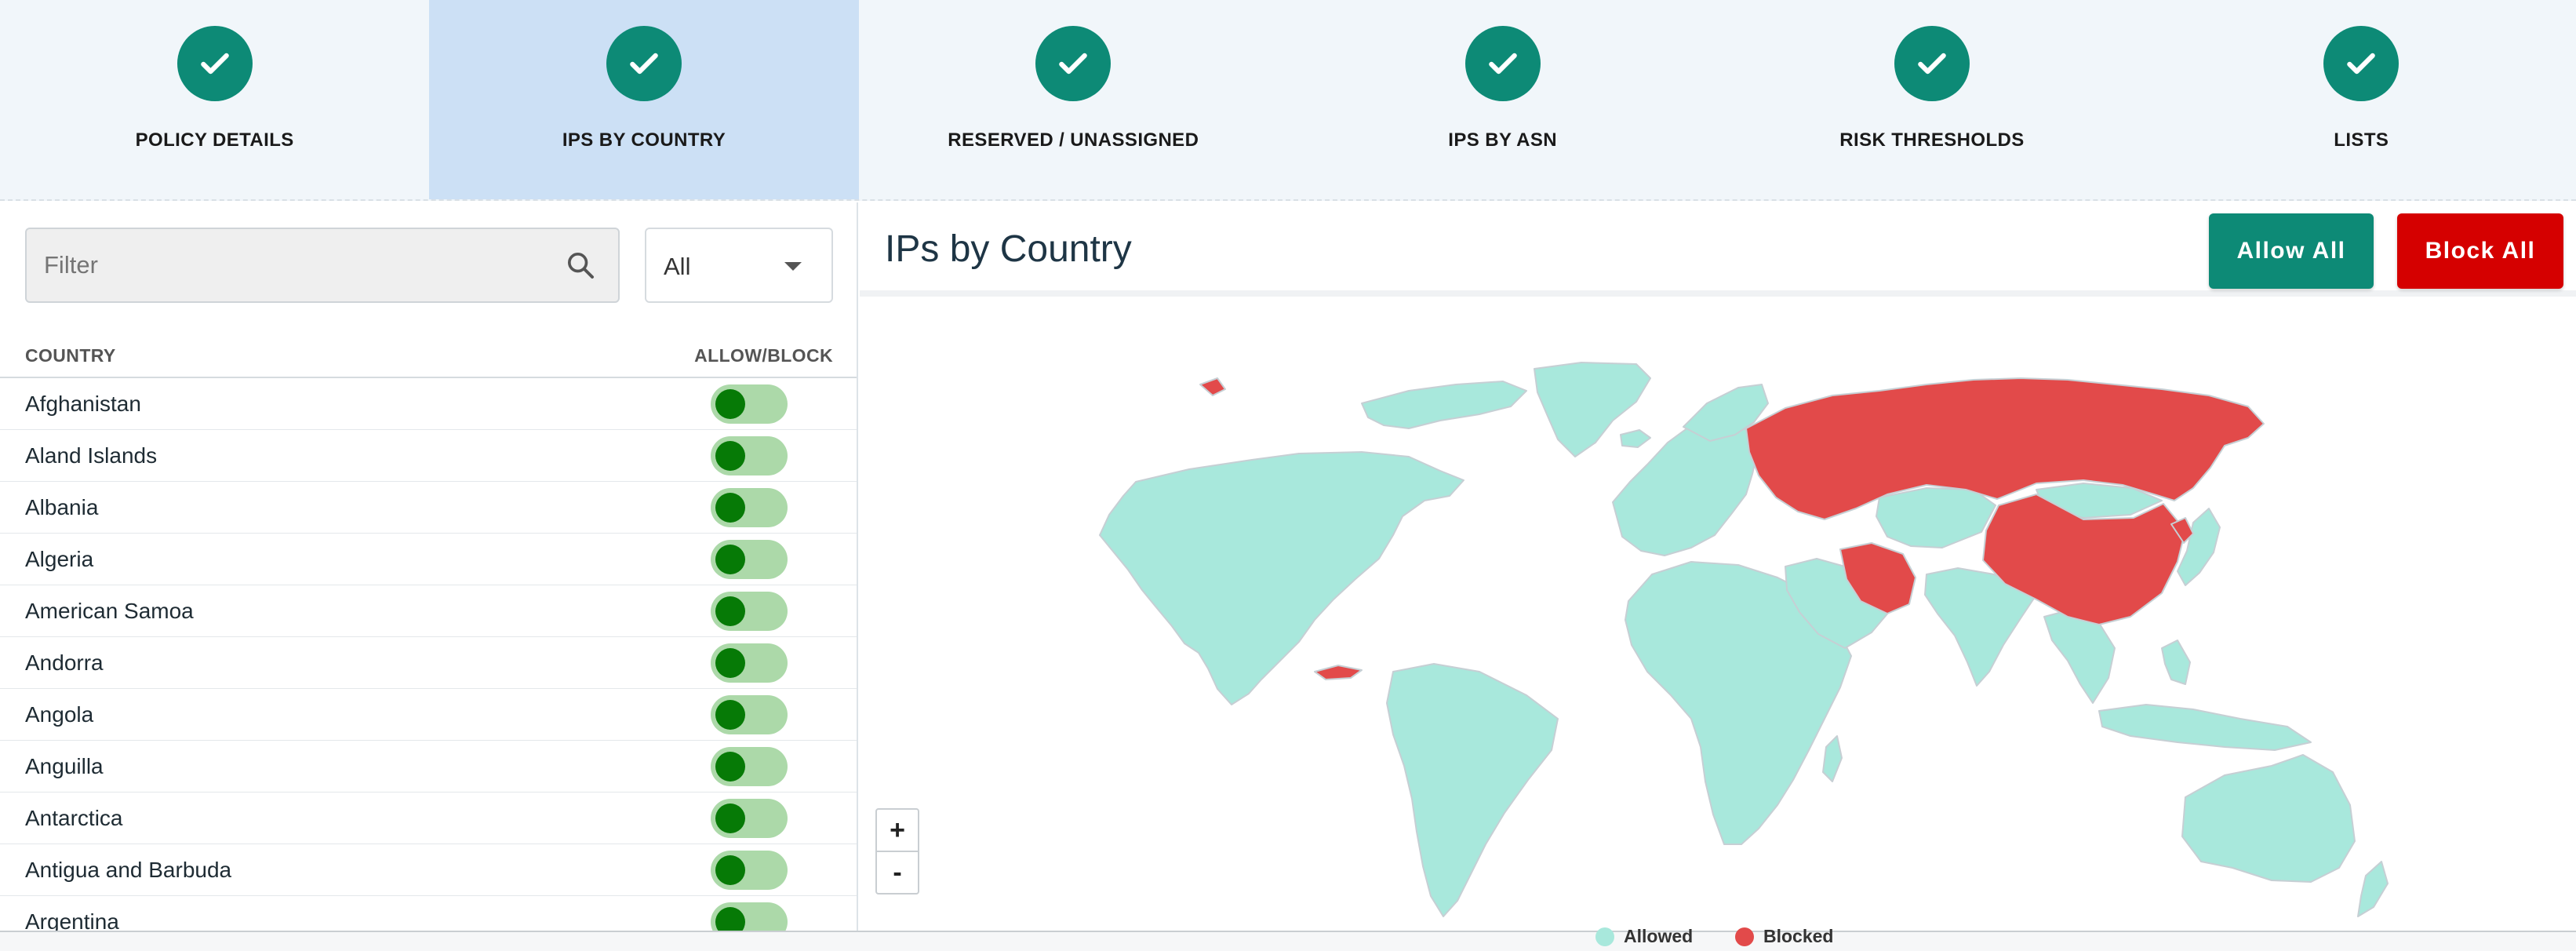  What do you see at coordinates (1008, 249) in the screenshot?
I see `panel-title: IPs by Country` at bounding box center [1008, 249].